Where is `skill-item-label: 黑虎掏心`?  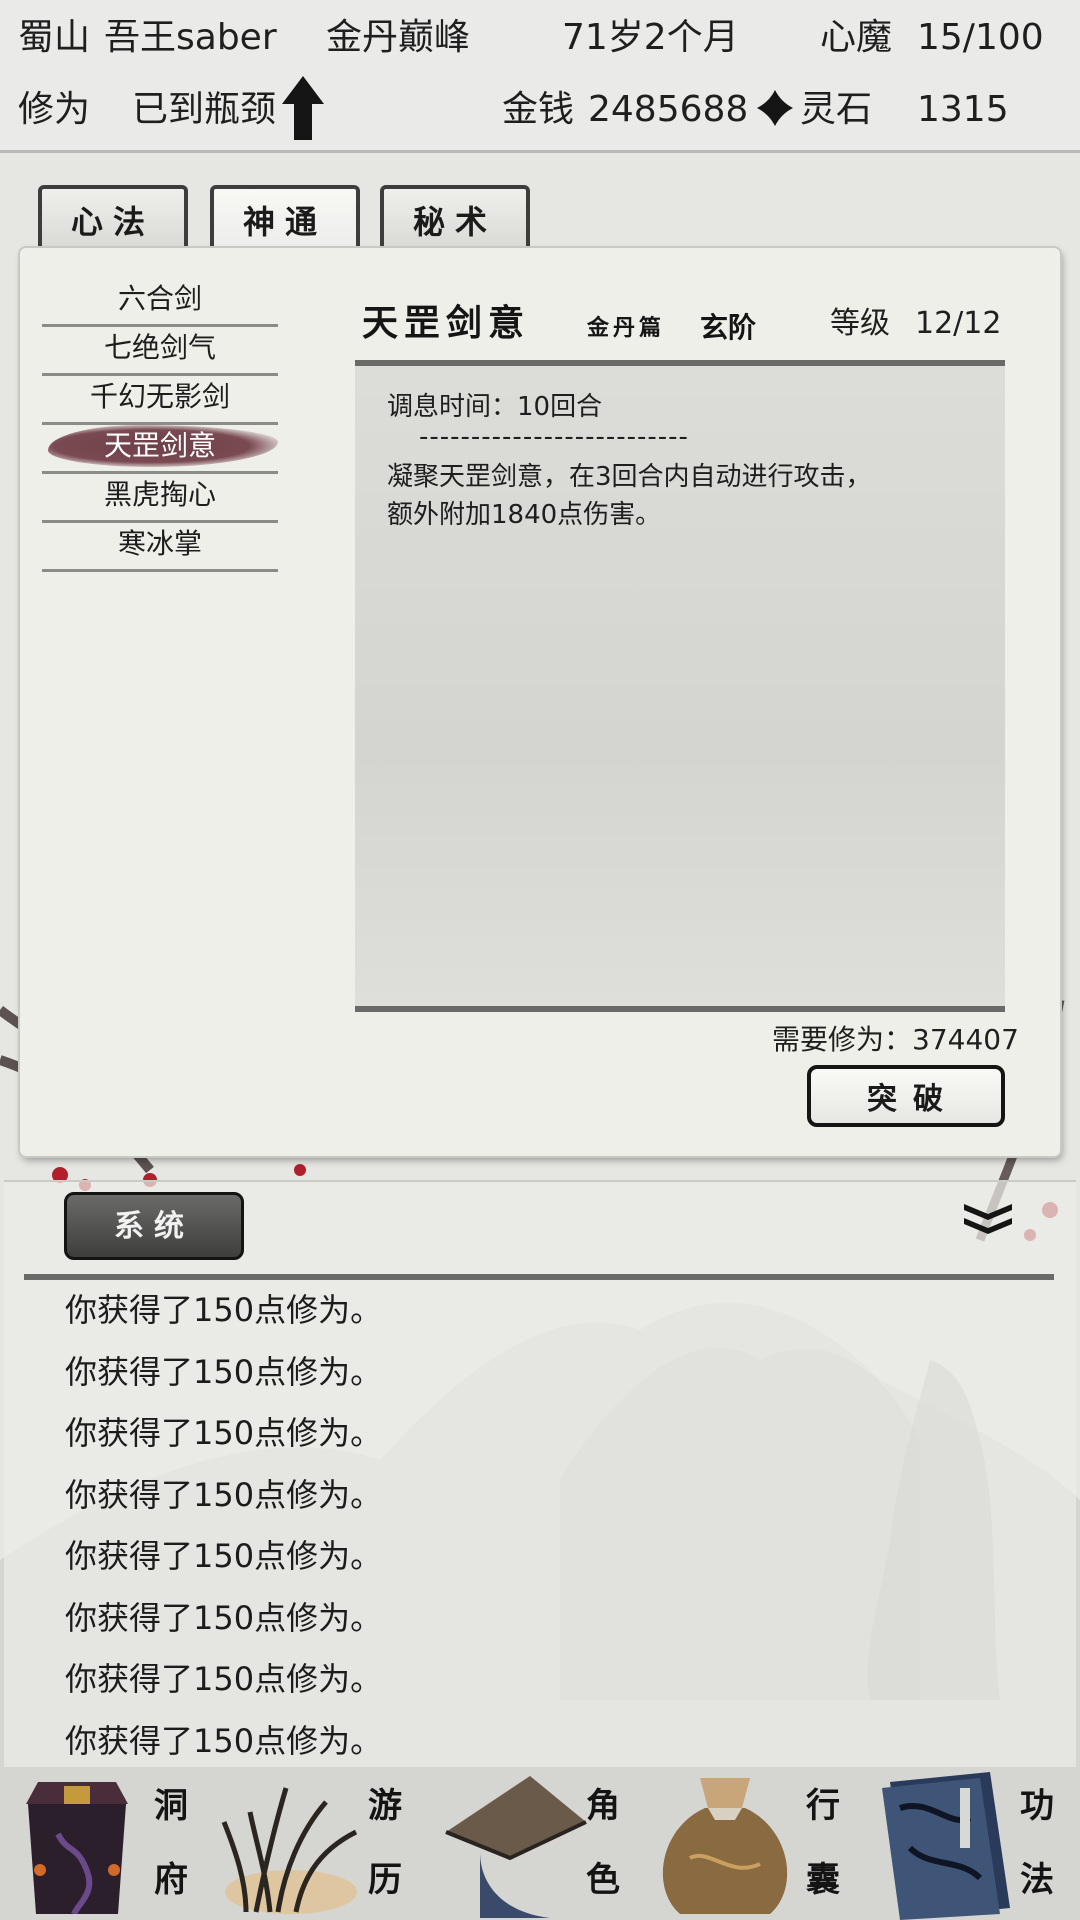
skill-item-label: 黑虎掏心 is located at coordinates (159, 494).